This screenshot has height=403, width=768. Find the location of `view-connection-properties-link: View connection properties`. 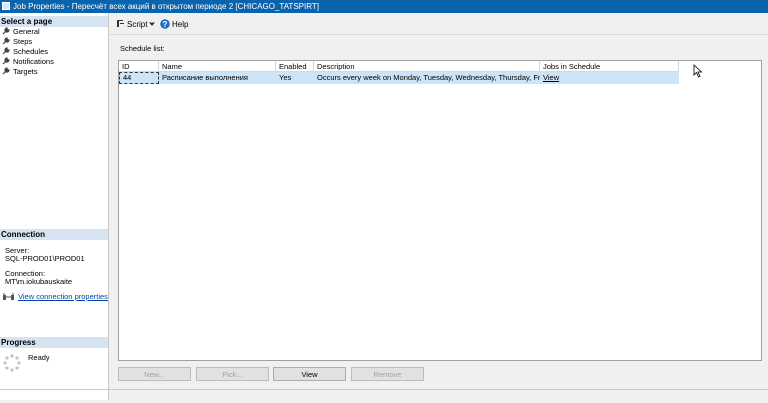

view-connection-properties-link: View connection properties is located at coordinates (63, 296).